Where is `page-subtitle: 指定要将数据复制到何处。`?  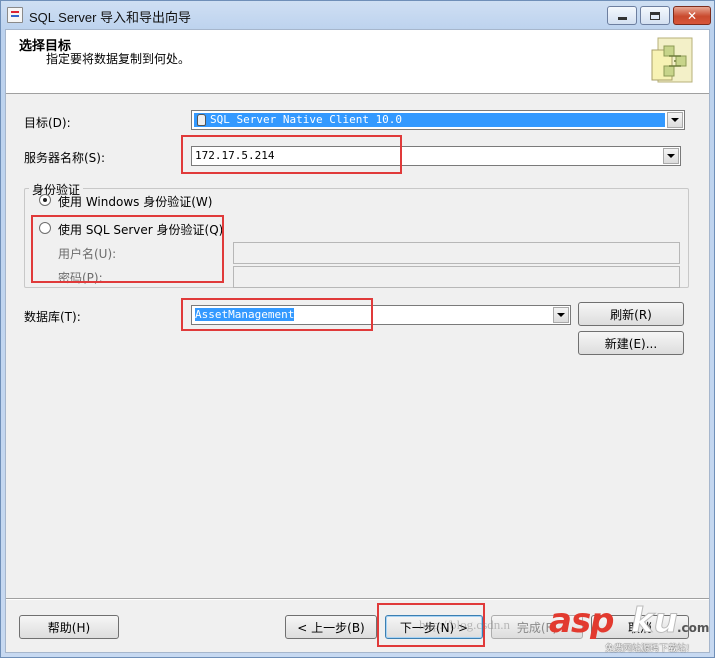
page-subtitle: 指定要将数据复制到何处。 is located at coordinates (118, 59).